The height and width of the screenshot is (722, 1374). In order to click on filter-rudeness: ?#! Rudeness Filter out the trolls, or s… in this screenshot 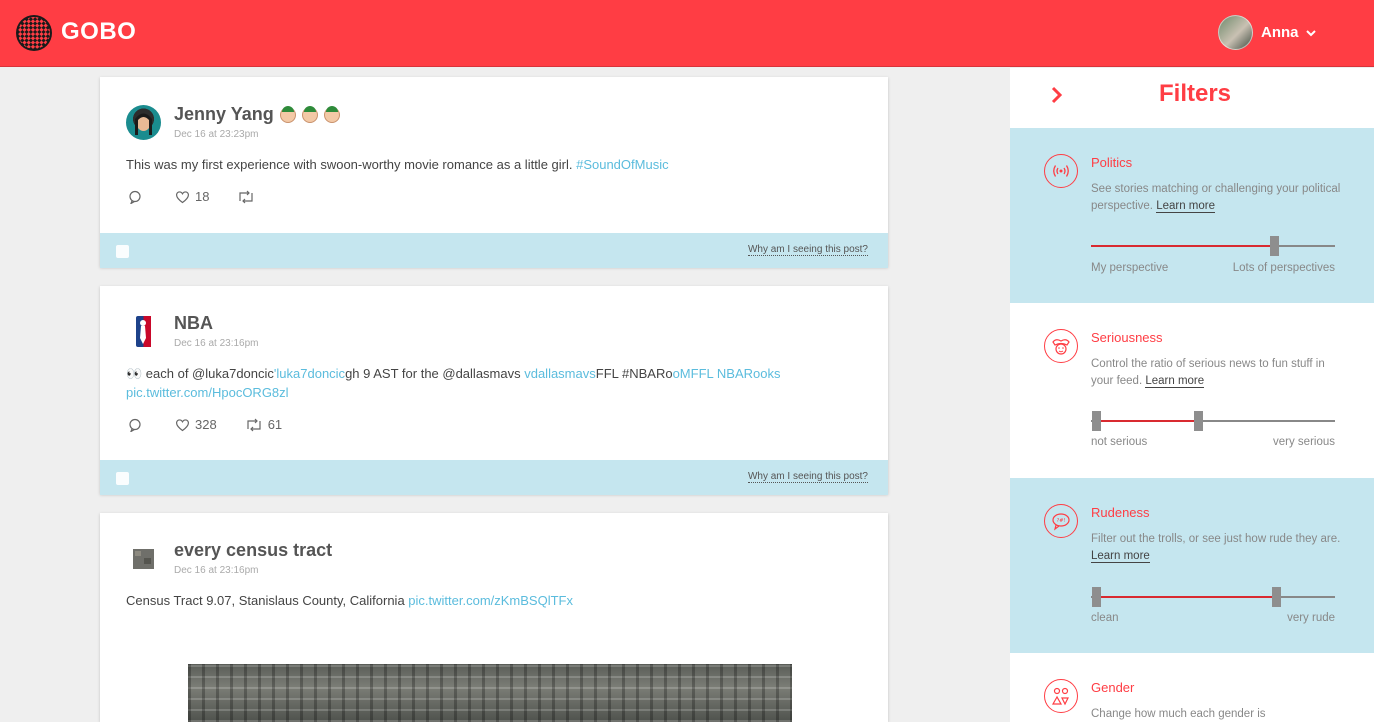, I will do `click(1192, 565)`.